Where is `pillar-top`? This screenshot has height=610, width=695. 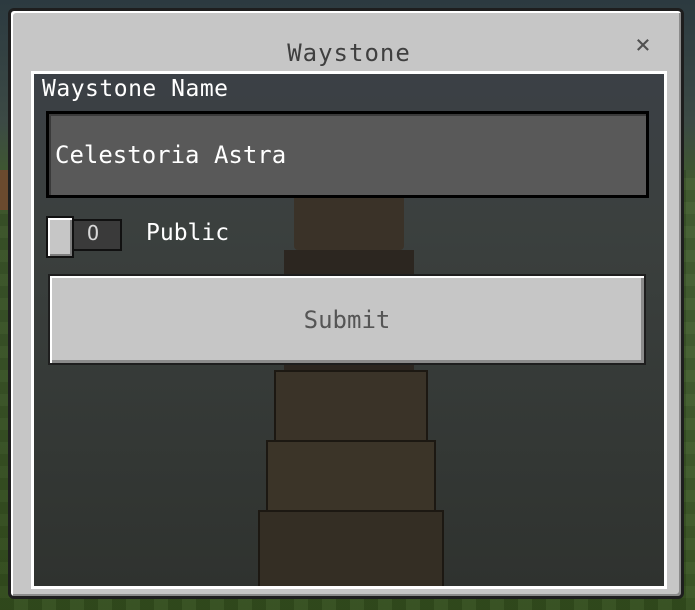
pillar-top is located at coordinates (349, 220).